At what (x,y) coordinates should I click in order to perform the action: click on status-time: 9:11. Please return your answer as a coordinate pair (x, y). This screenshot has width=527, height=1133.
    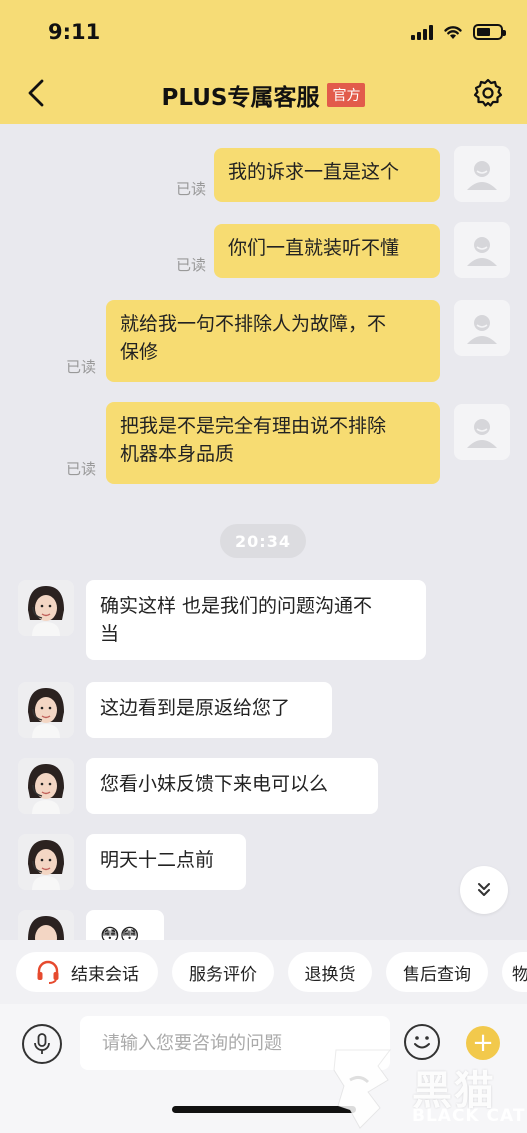
    Looking at the image, I should click on (74, 32).